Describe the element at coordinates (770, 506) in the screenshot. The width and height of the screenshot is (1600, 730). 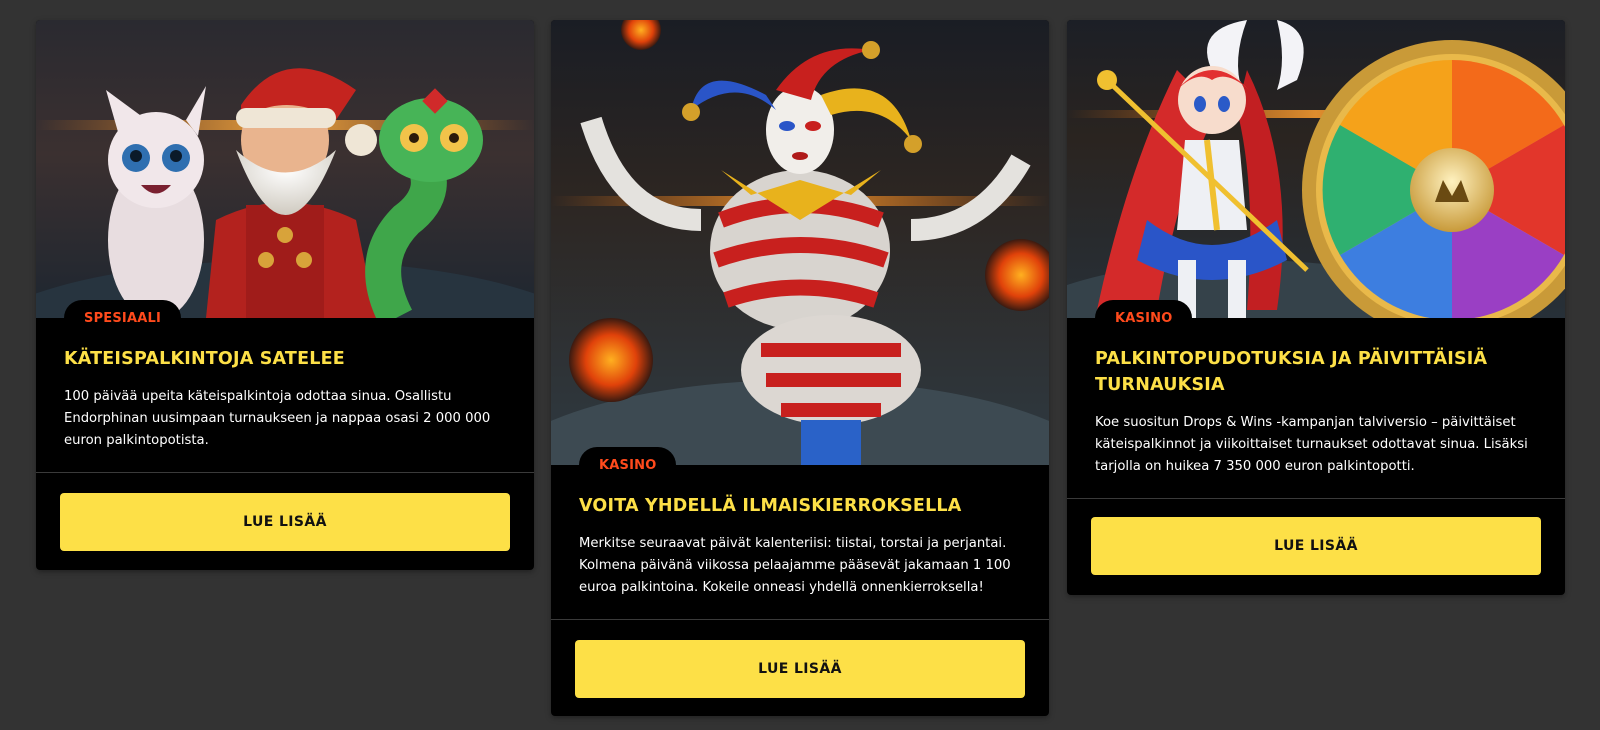
I see `card-title: VOITA YHDELLÄ ILMAISKIERROKSELLA` at that location.